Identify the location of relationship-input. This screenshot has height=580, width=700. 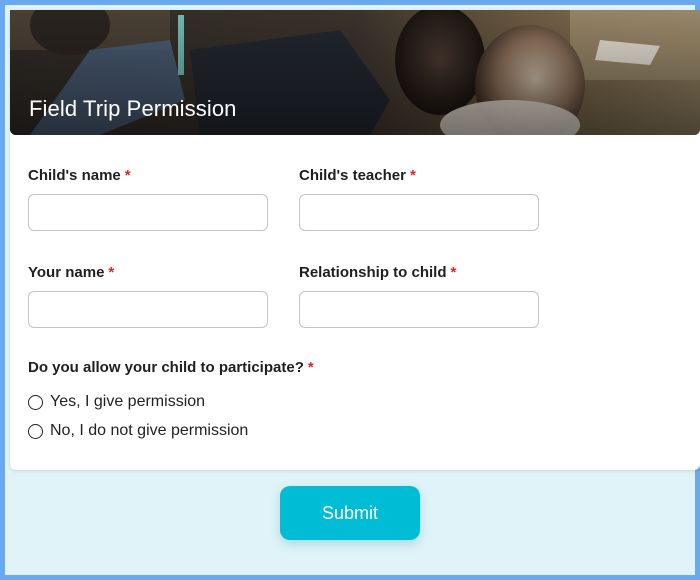
(419, 309).